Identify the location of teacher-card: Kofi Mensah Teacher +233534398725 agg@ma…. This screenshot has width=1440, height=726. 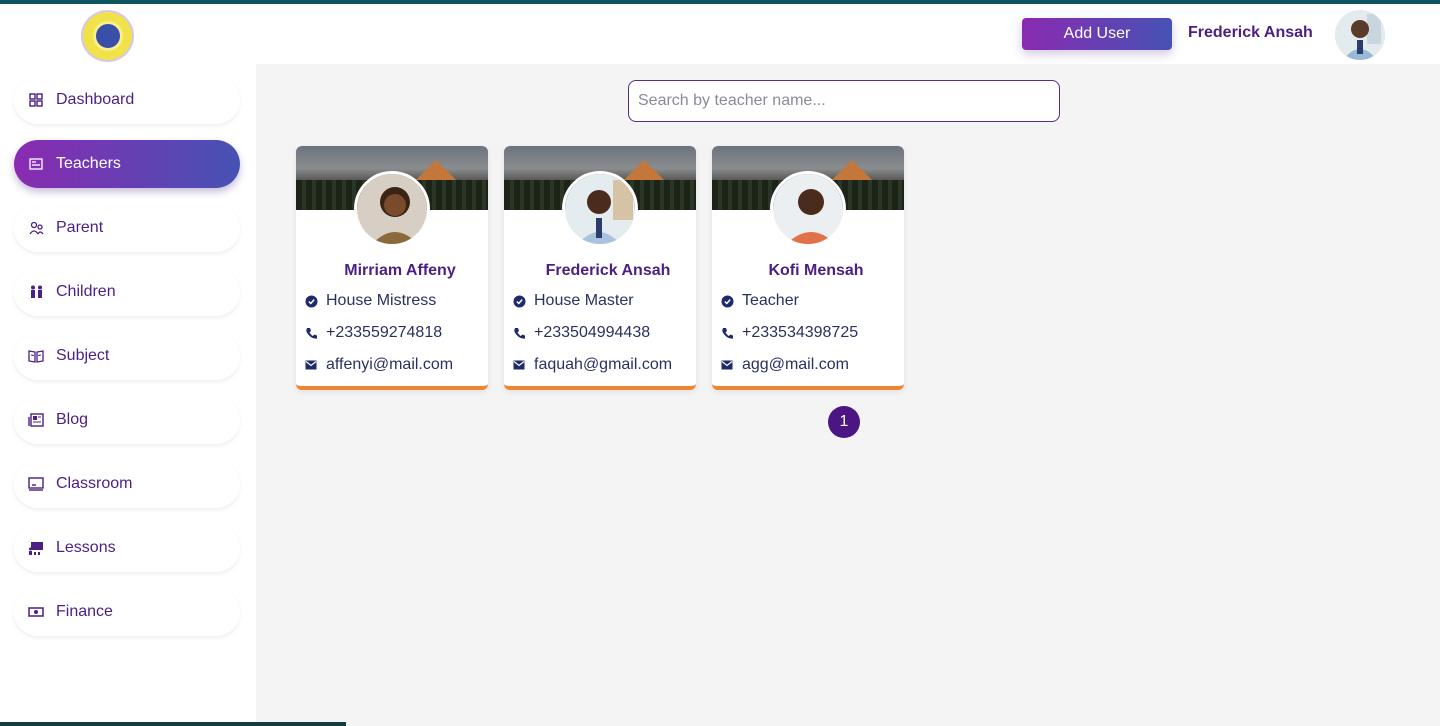
(808, 268).